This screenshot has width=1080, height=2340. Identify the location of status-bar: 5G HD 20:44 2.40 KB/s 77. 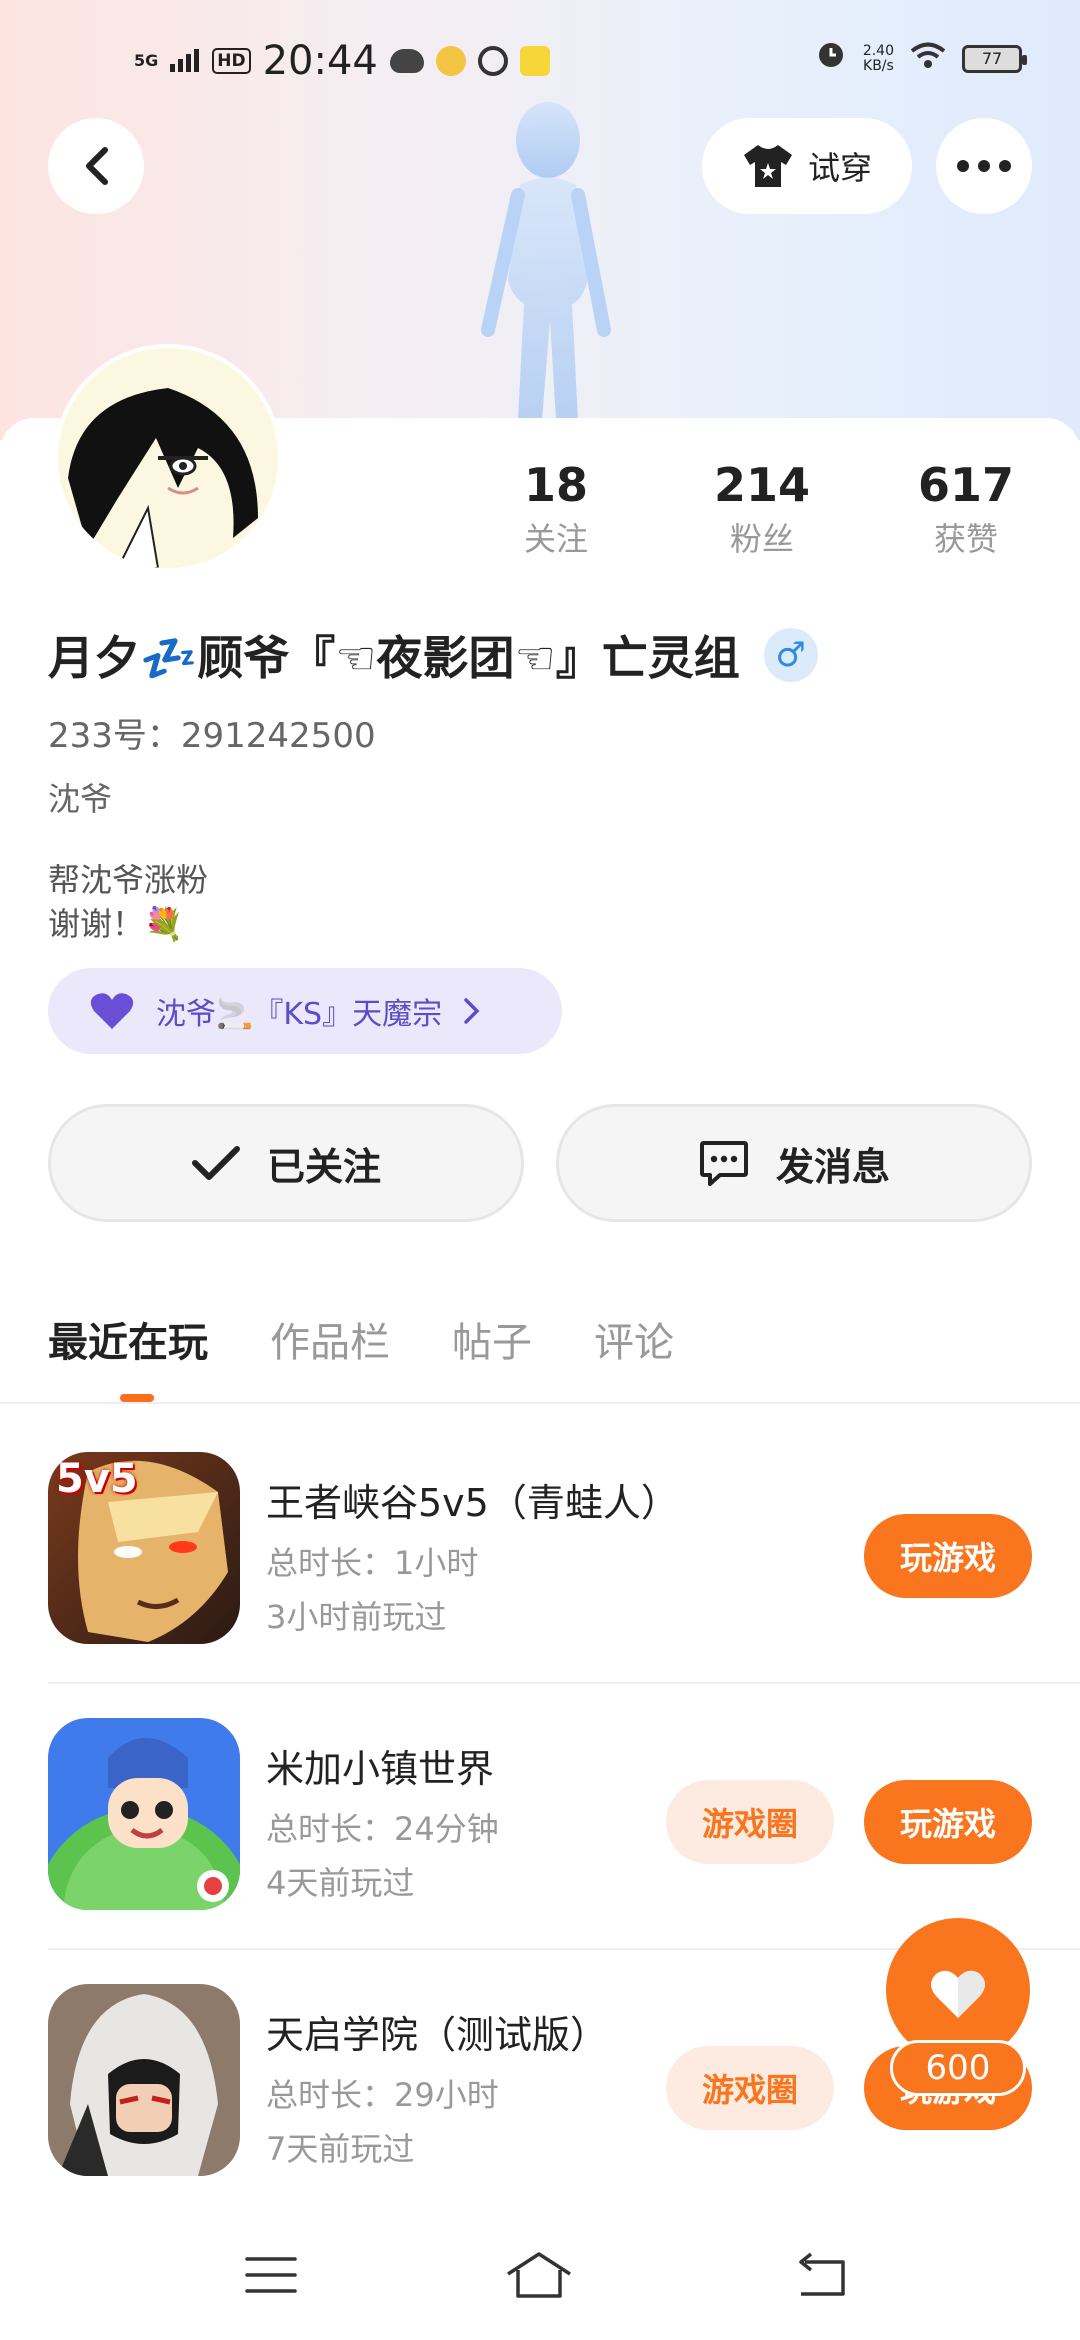
(540, 61).